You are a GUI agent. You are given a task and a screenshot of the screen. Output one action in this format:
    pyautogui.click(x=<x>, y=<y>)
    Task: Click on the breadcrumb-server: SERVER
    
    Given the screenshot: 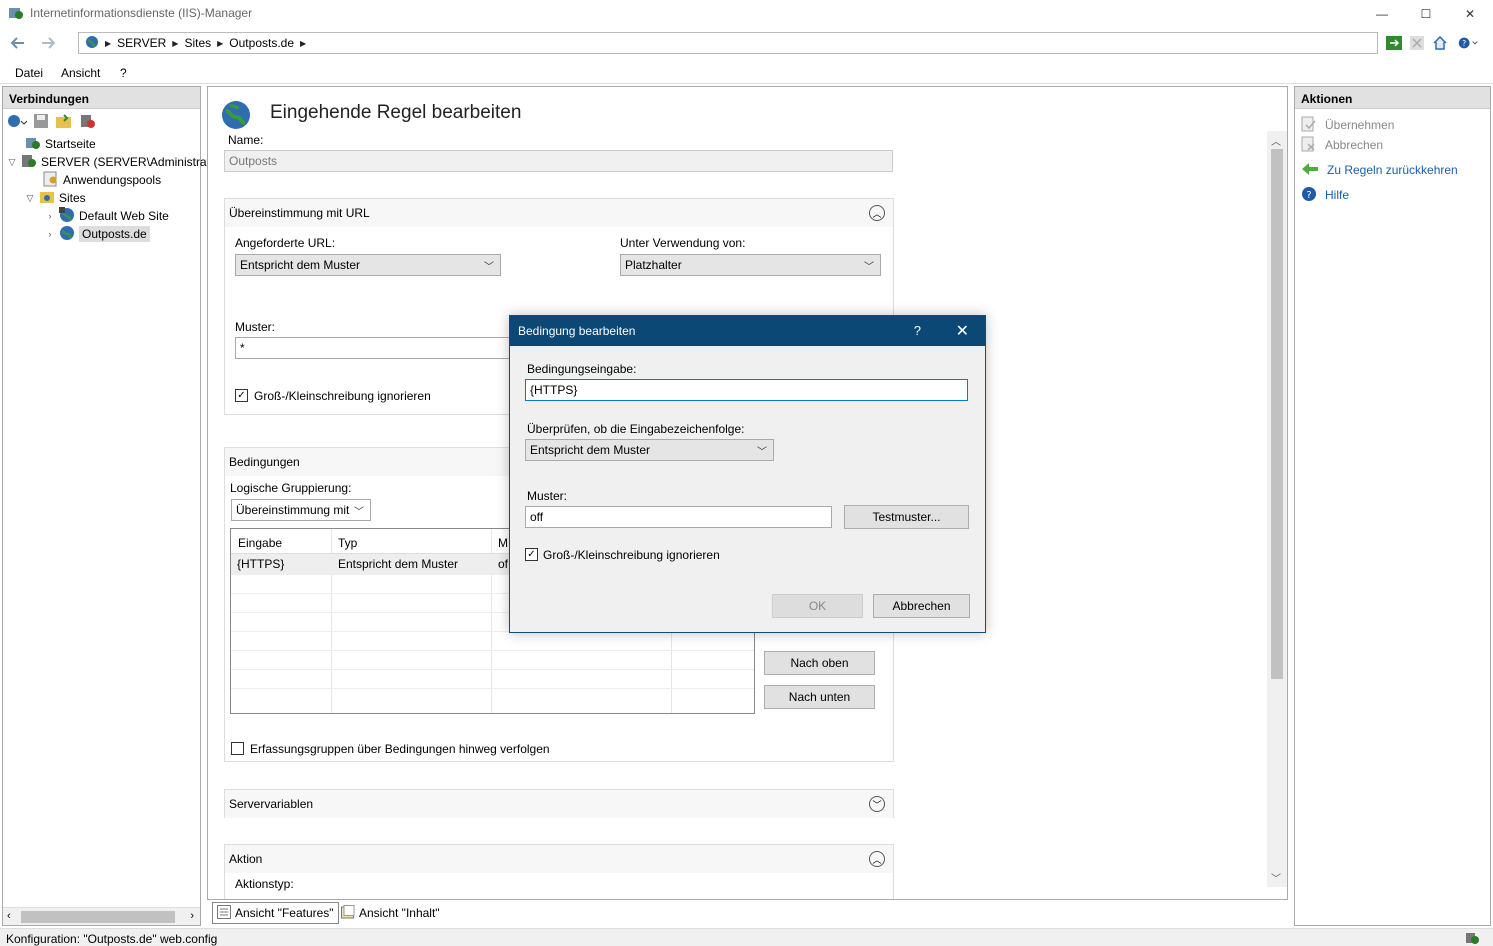 What is the action you would take?
    pyautogui.click(x=141, y=43)
    